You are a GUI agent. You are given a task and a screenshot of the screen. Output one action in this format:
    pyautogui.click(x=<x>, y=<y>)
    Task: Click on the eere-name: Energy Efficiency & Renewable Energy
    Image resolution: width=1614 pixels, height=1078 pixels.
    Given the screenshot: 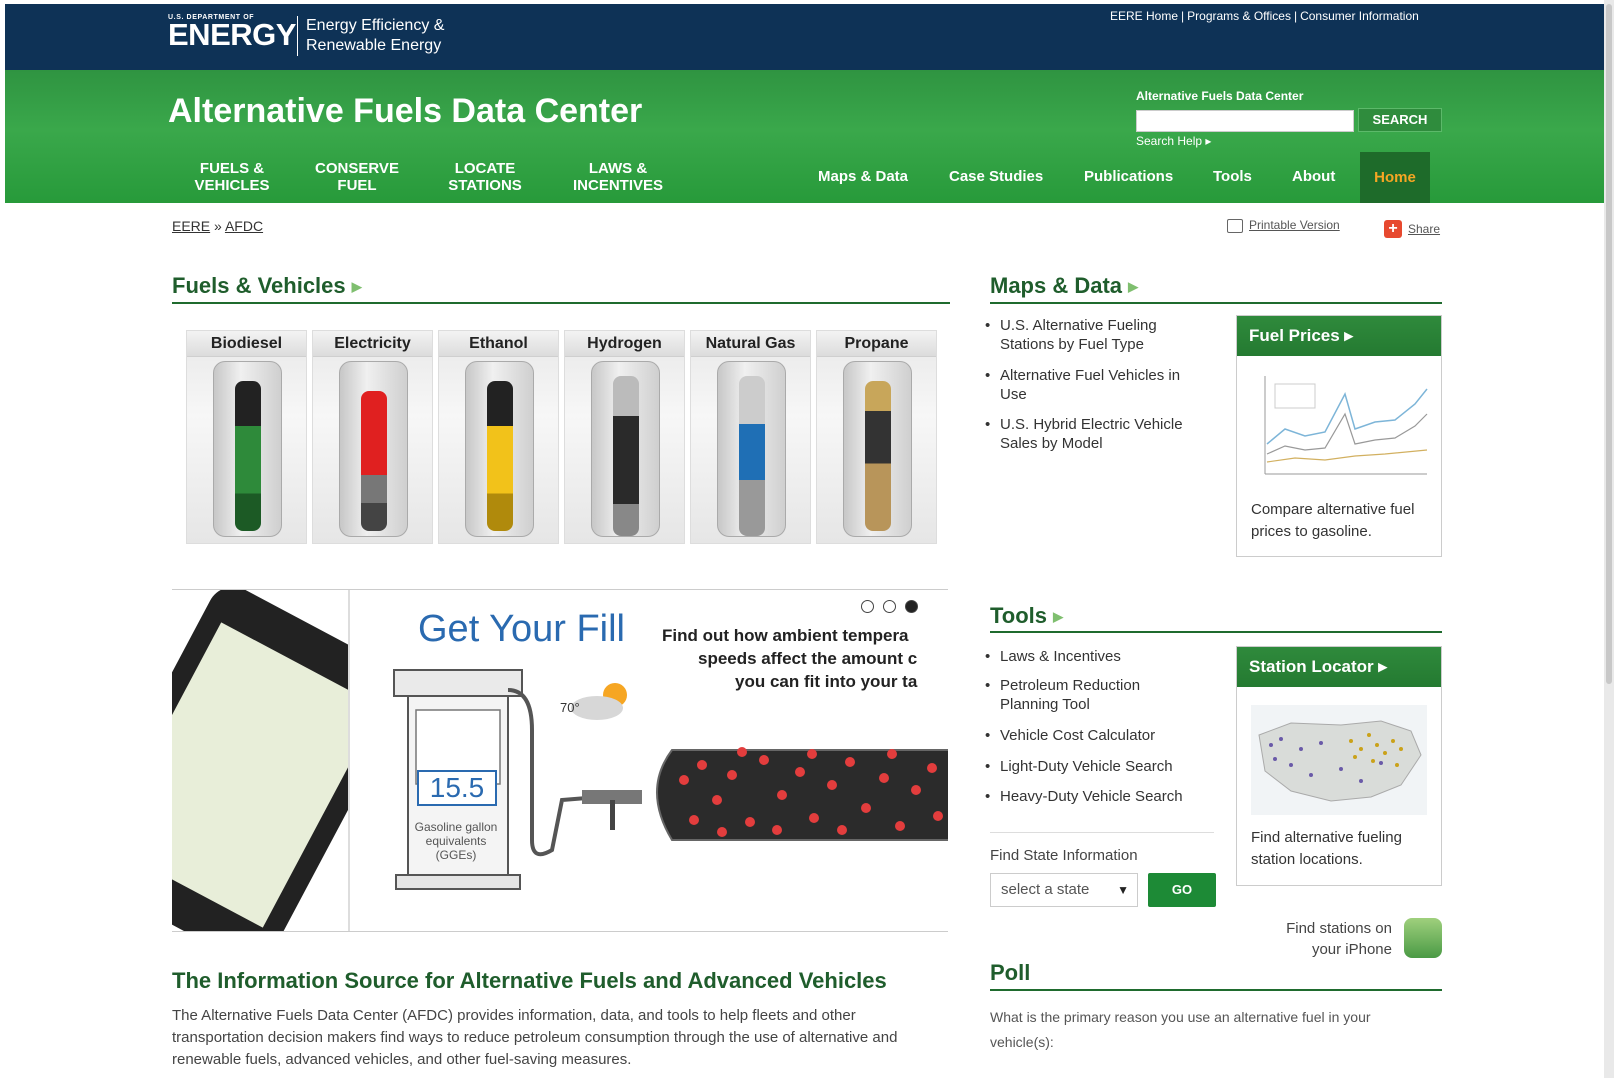 What is the action you would take?
    pyautogui.click(x=375, y=36)
    